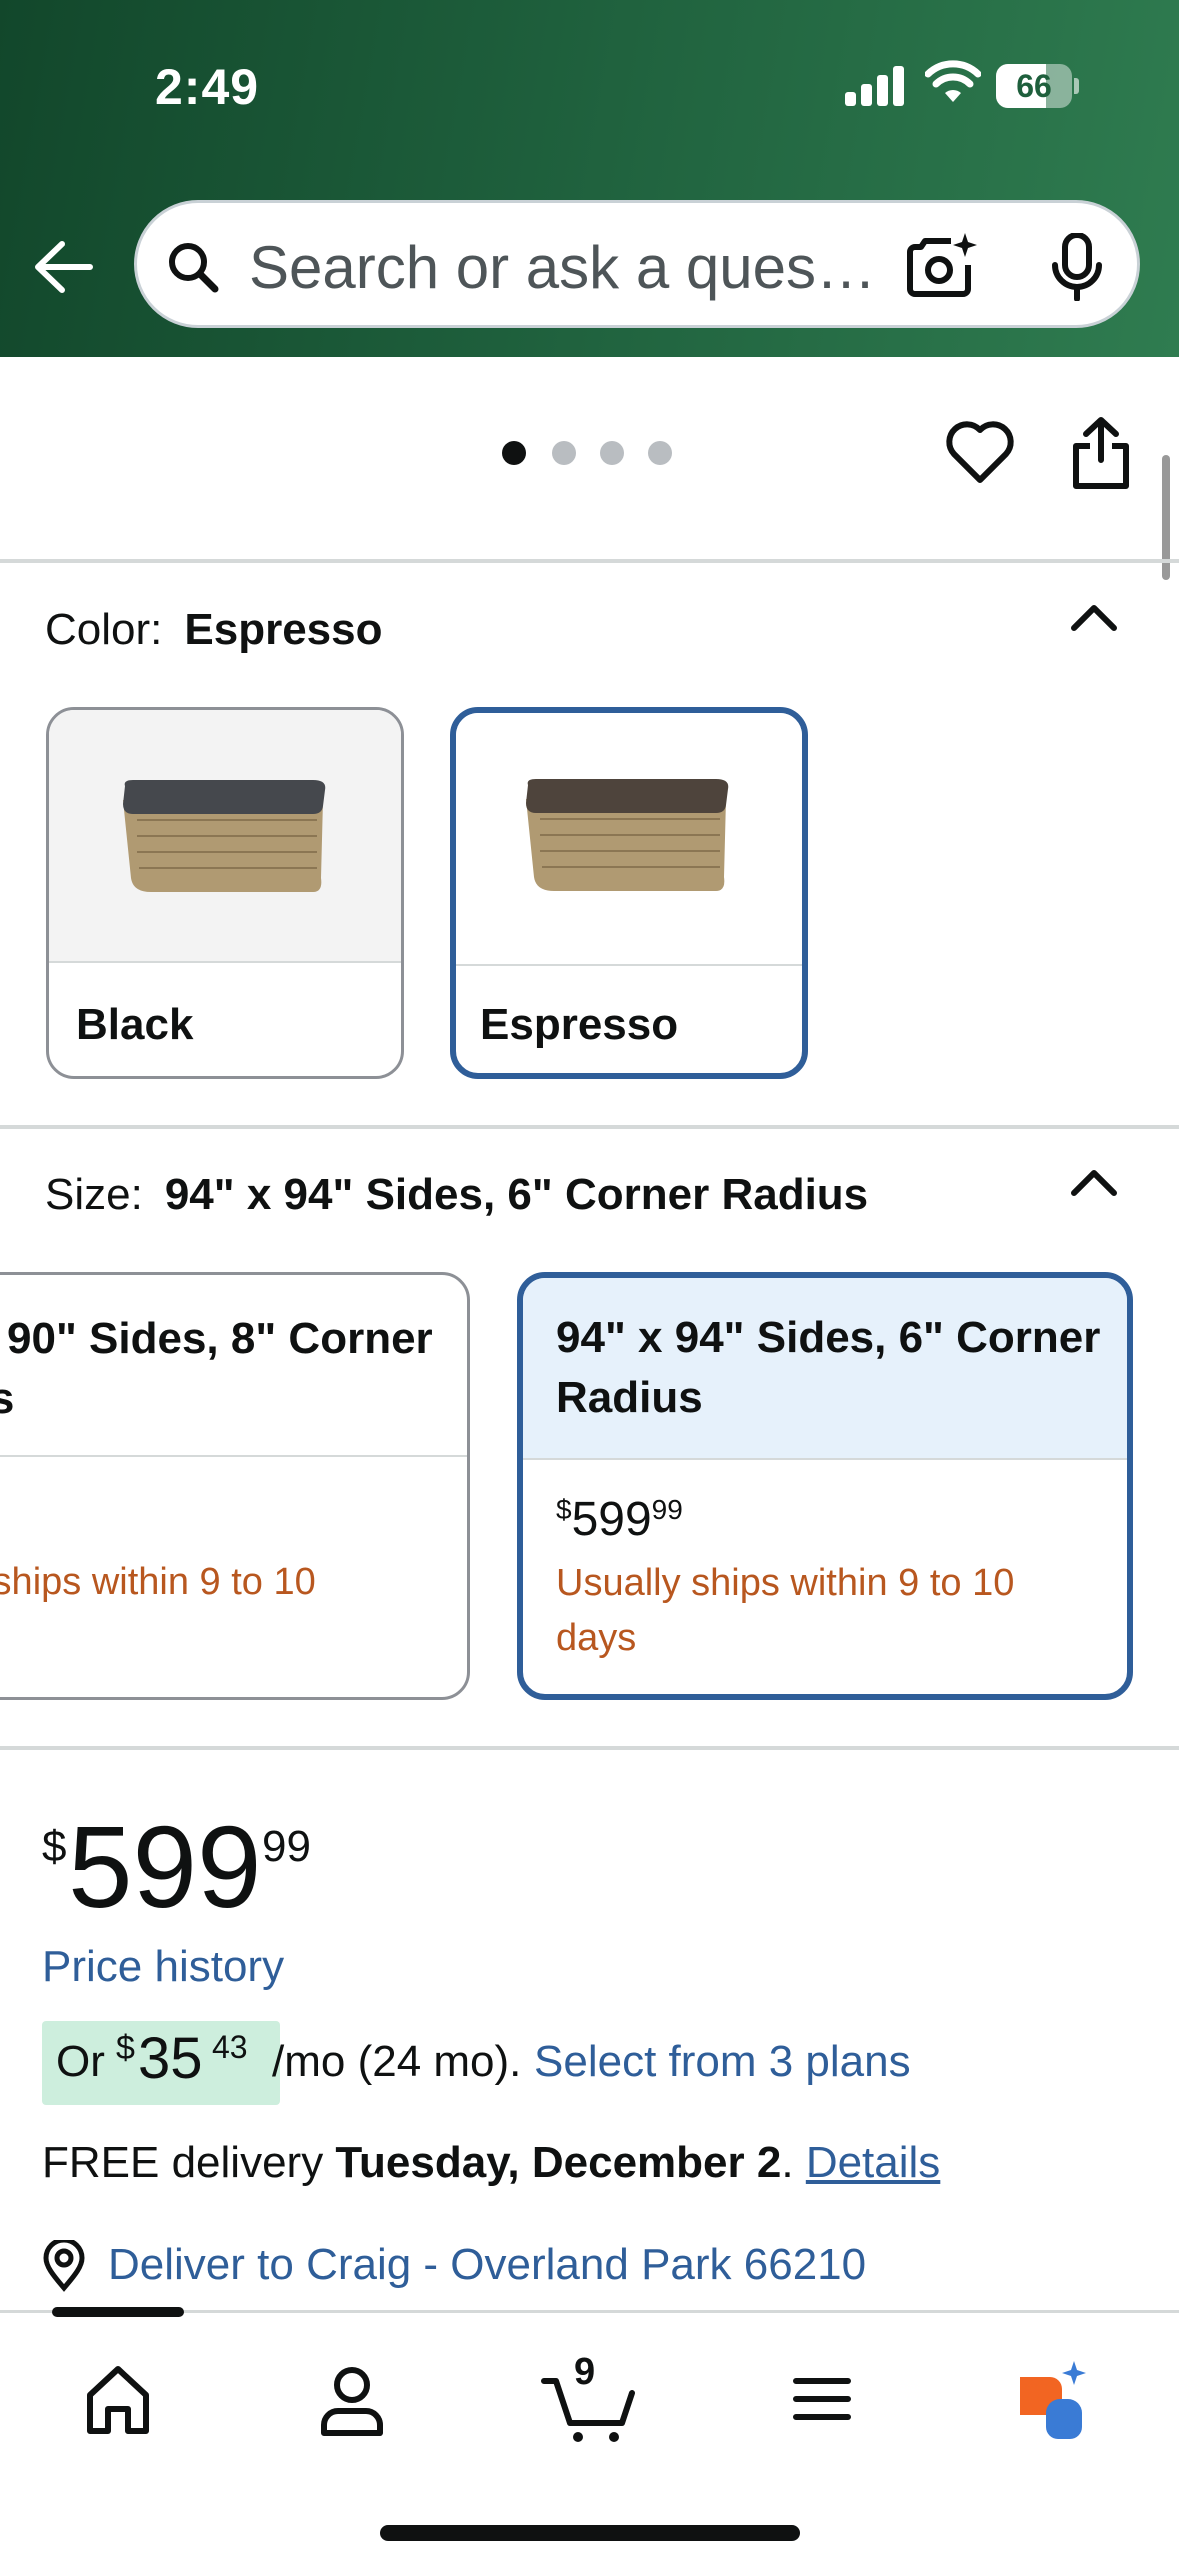  What do you see at coordinates (592, 454) in the screenshot?
I see `image-carousel-dots` at bounding box center [592, 454].